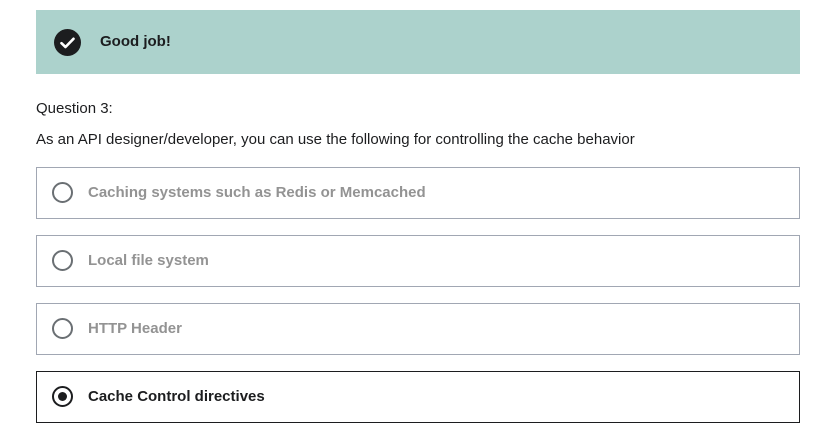 The image size is (832, 446). Describe the element at coordinates (418, 397) in the screenshot. I see `answer-option-4: Cache Control directives` at that location.